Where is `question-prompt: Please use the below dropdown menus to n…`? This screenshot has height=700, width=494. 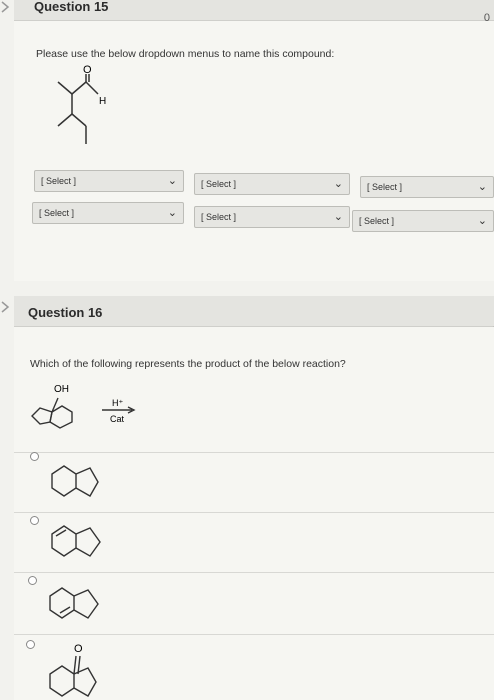
question-prompt: Please use the below dropdown menus to n… is located at coordinates (185, 54).